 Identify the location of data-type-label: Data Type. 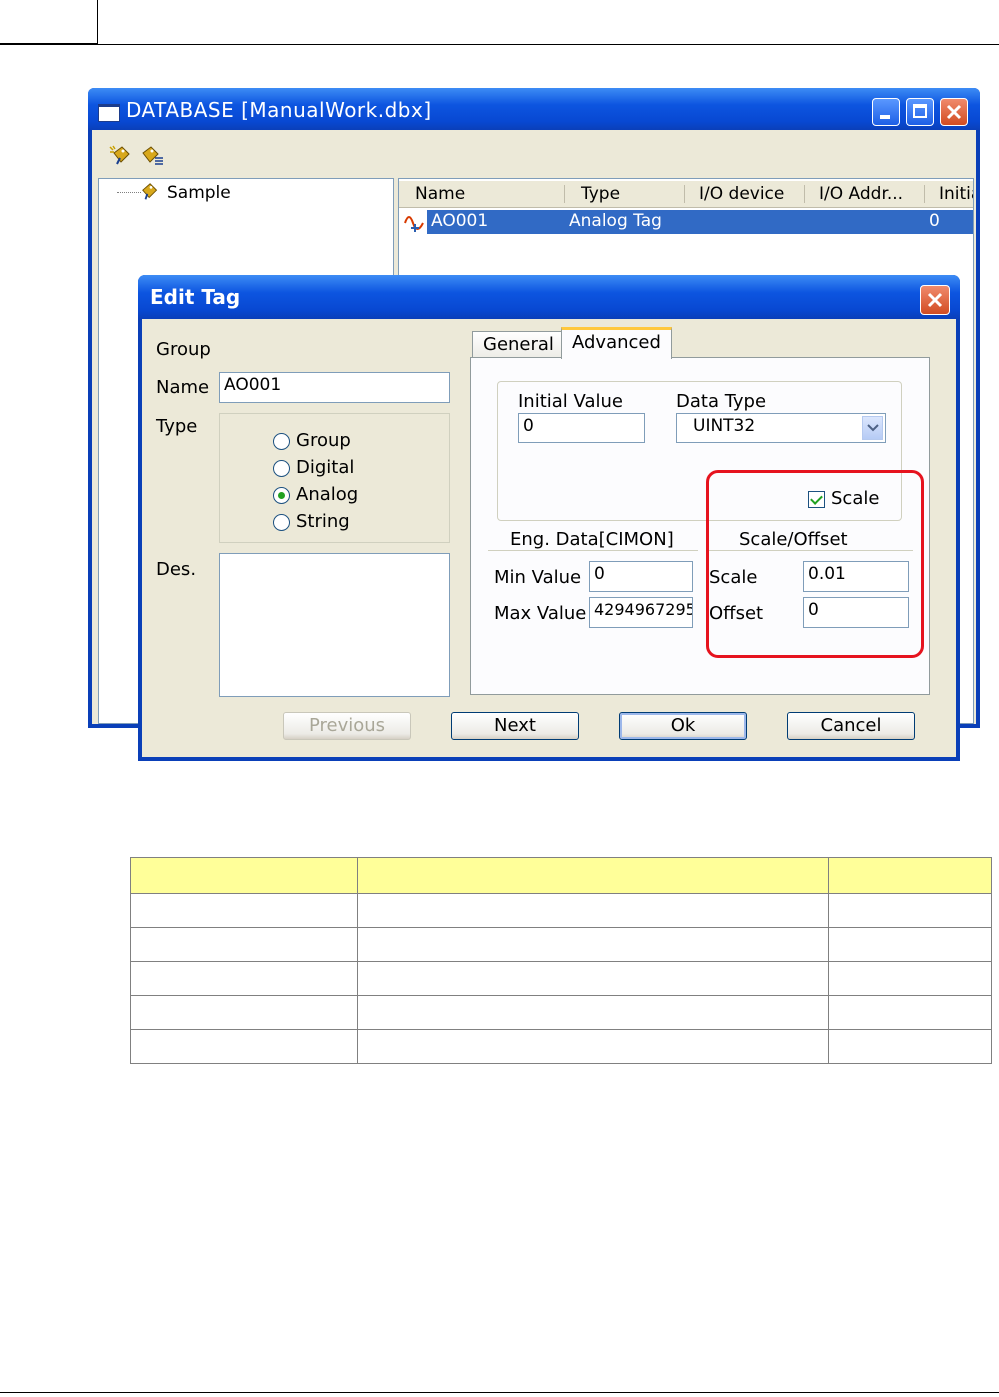
(721, 401).